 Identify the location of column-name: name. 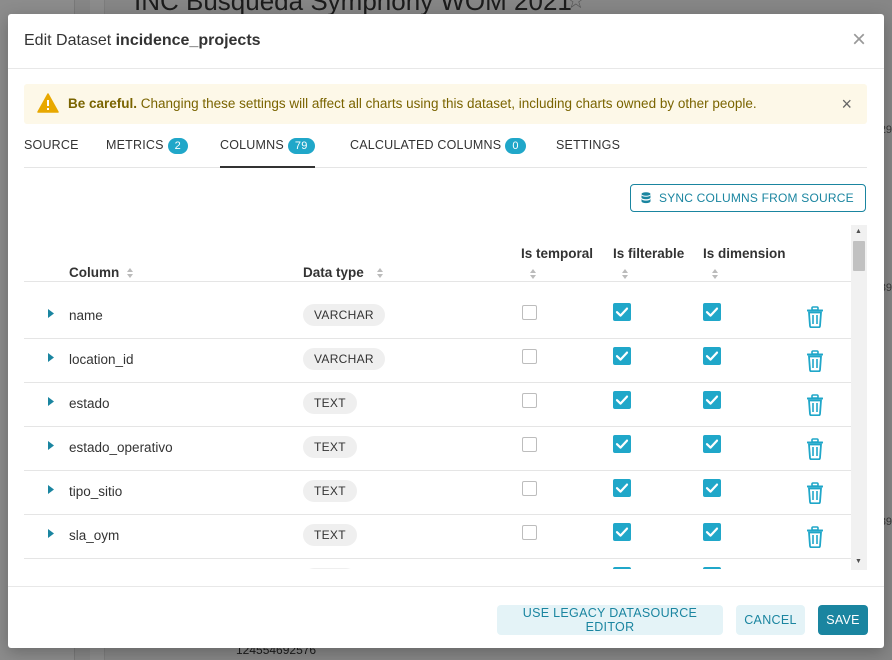
(86, 315).